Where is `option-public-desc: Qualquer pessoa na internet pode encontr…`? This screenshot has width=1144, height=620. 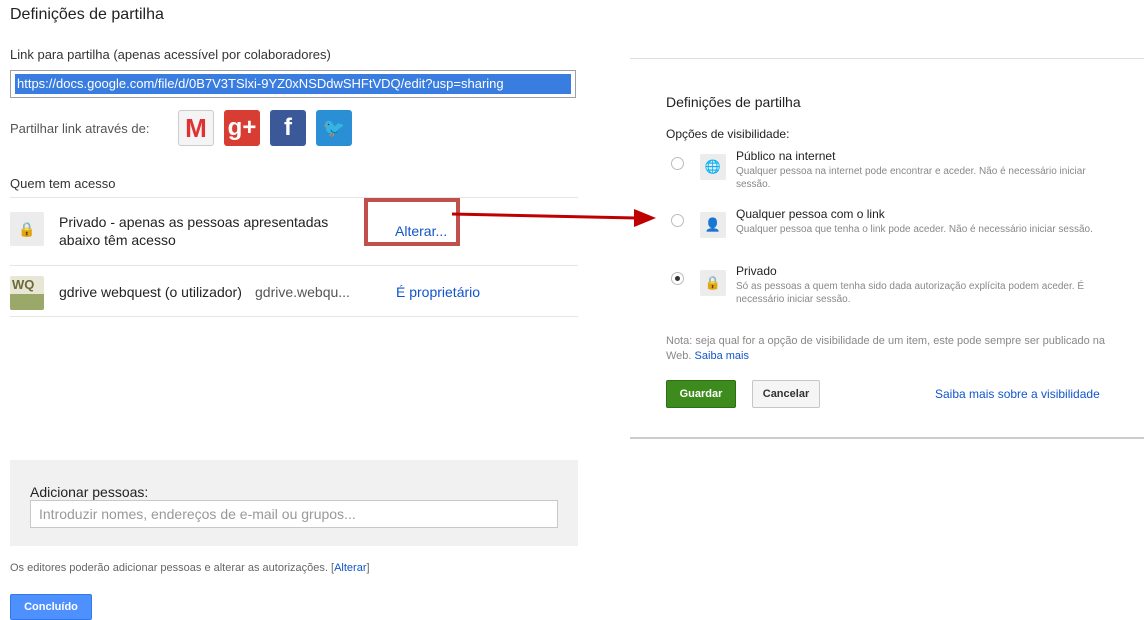 option-public-desc: Qualquer pessoa na internet pode encontr… is located at coordinates (911, 178).